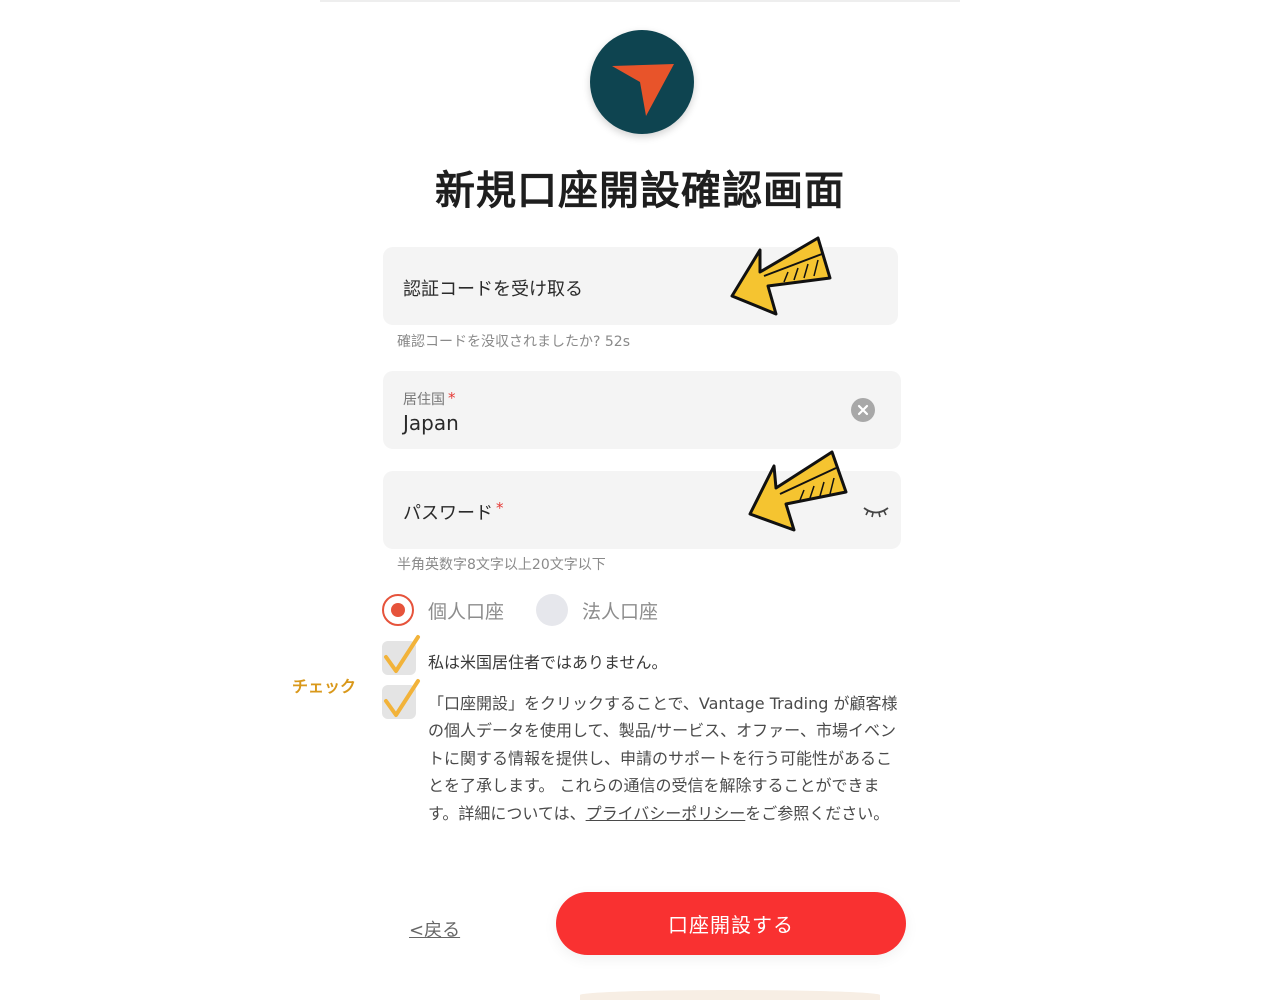 The width and height of the screenshot is (1280, 1000). I want to click on radio-corporate-label: 法人口座, so click(620, 611).